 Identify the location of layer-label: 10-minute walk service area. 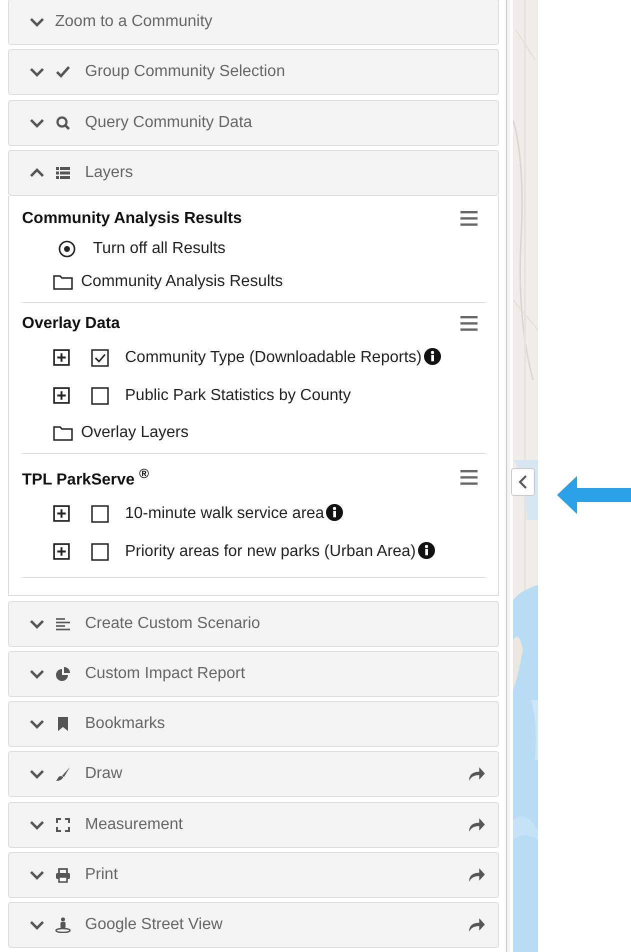
(224, 513).